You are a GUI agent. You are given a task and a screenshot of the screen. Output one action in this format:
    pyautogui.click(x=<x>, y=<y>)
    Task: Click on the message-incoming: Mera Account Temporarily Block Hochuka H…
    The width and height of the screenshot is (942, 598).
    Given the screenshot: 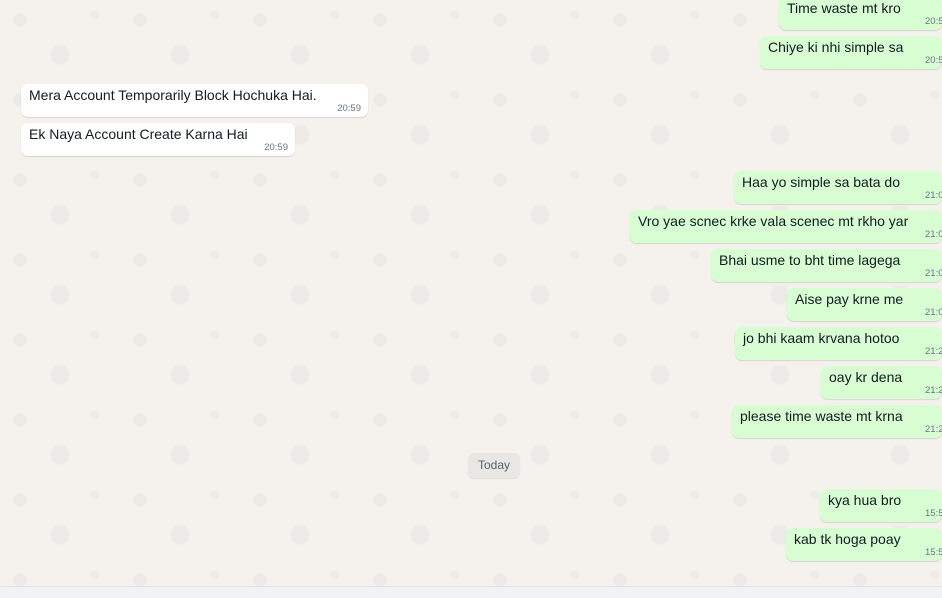 What is the action you would take?
    pyautogui.click(x=194, y=100)
    